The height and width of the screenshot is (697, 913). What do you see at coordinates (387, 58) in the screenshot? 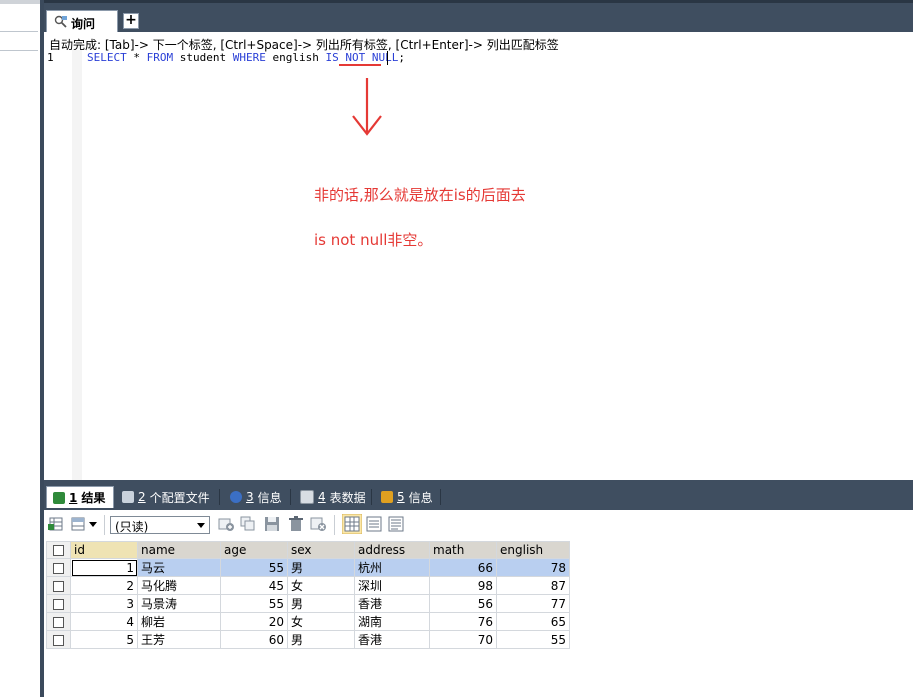
I see `text-cursor` at bounding box center [387, 58].